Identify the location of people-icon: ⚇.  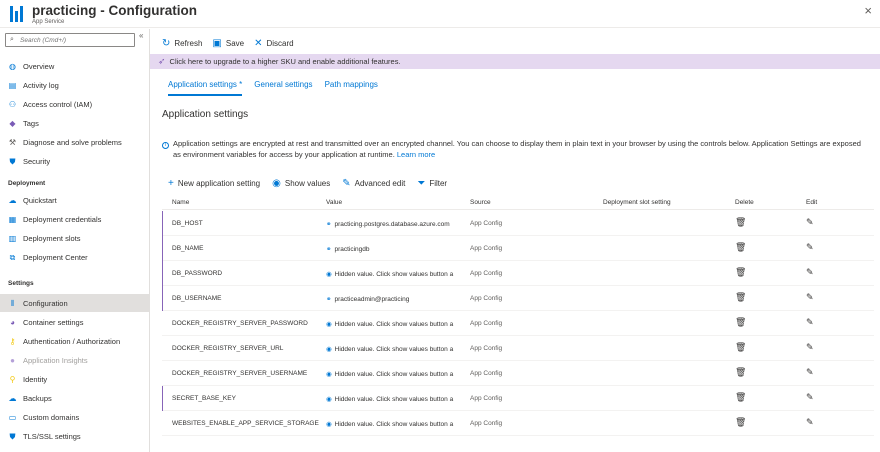
(12, 104).